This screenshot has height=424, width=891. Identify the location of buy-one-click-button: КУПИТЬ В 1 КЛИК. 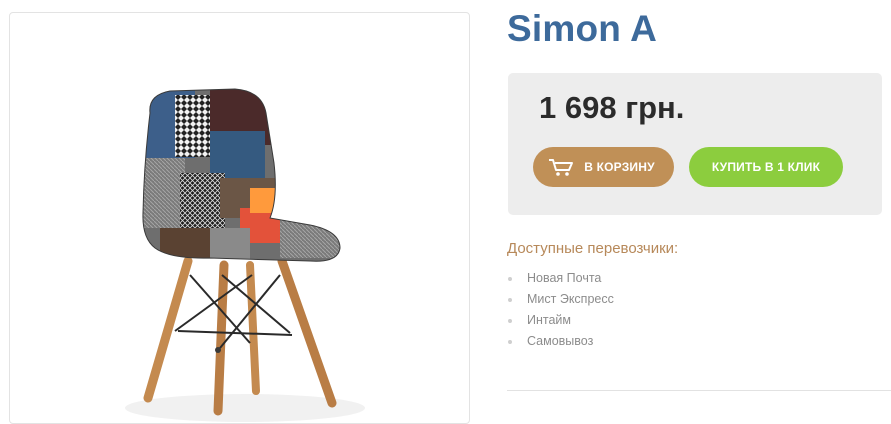
(766, 167).